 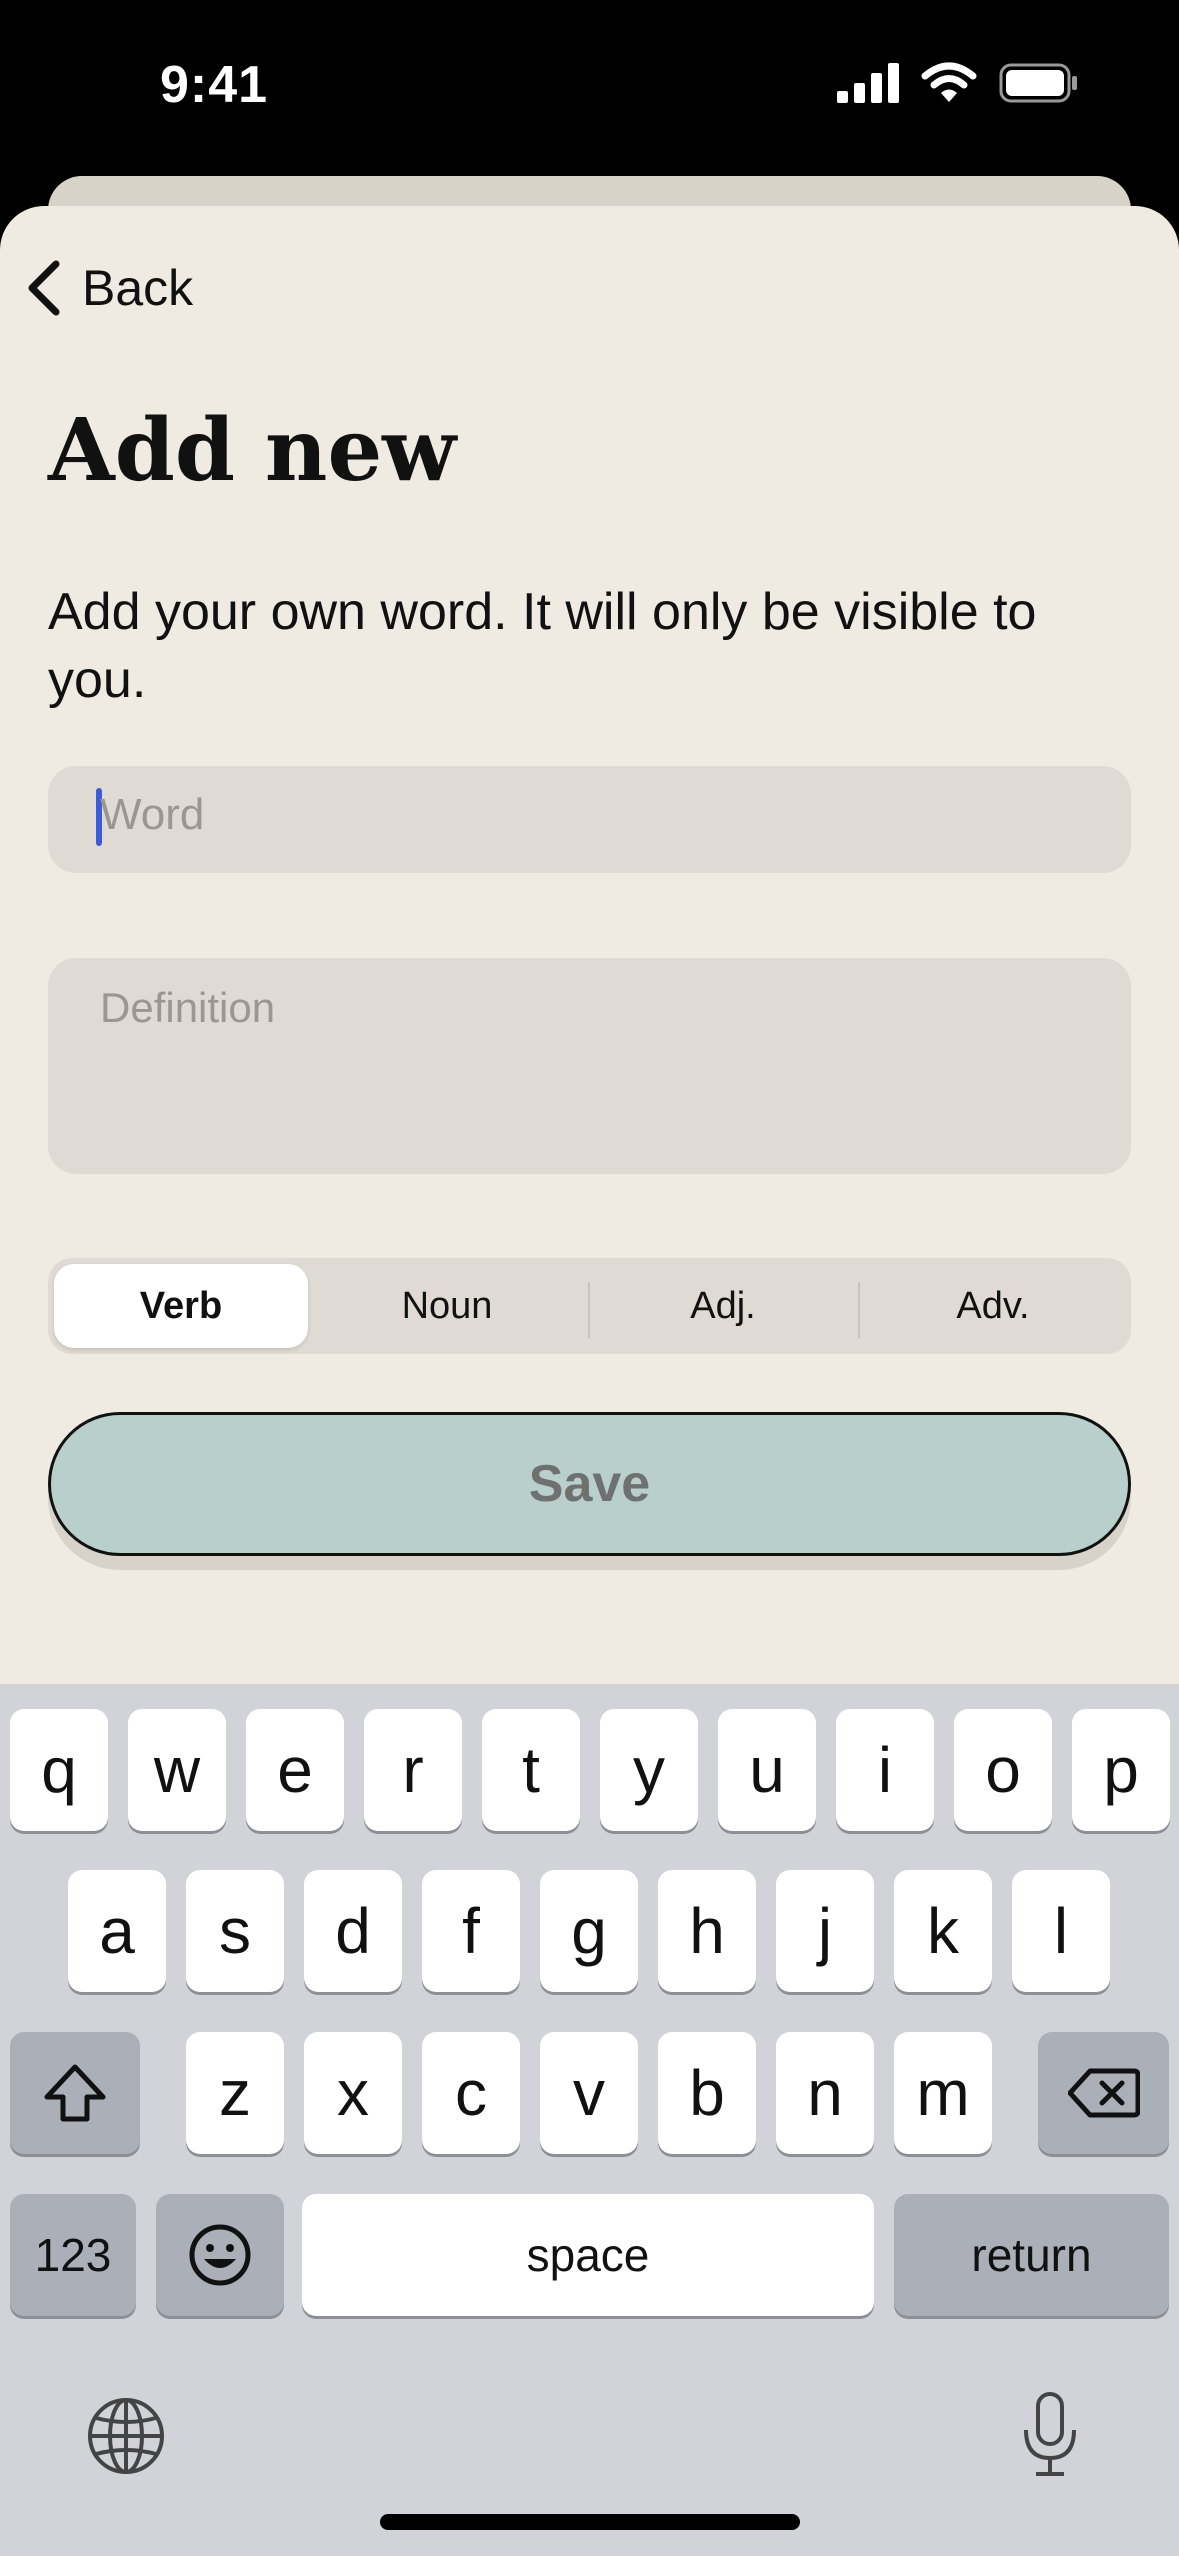 What do you see at coordinates (949, 82) in the screenshot?
I see `wifi-icon` at bounding box center [949, 82].